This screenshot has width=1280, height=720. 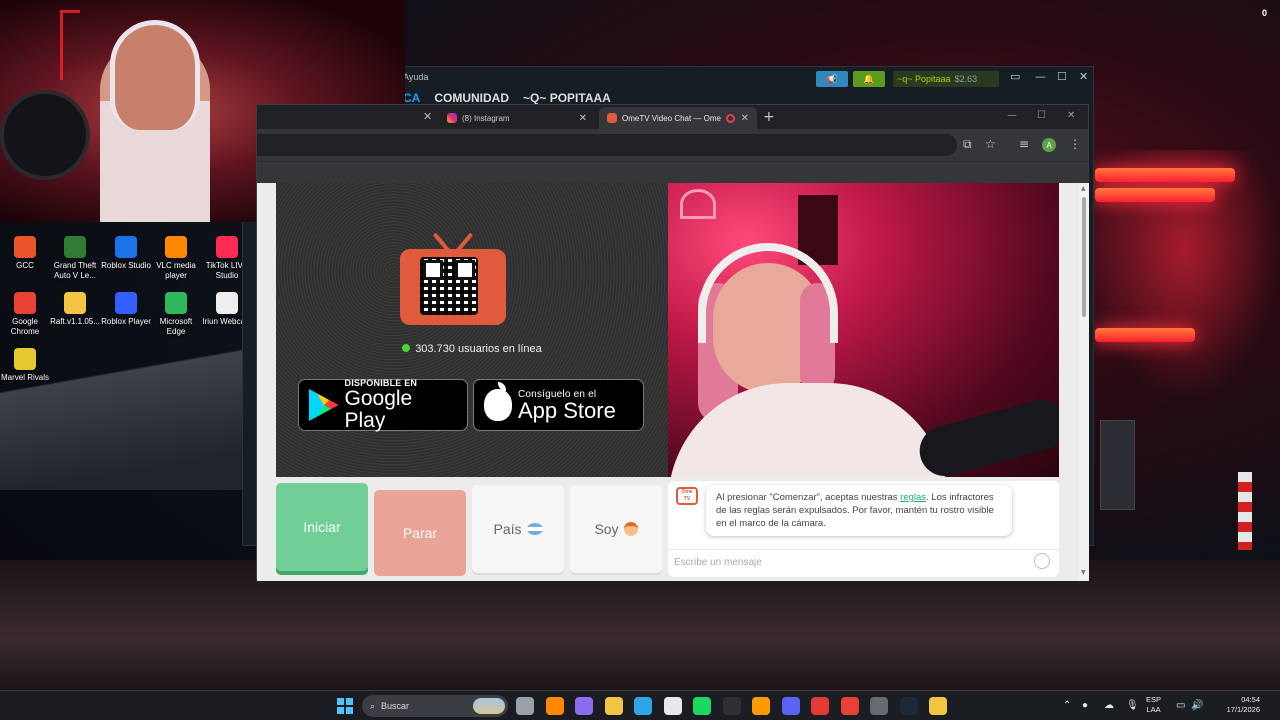 I want to click on microphone-icon: 🎙, so click(x=1132, y=705).